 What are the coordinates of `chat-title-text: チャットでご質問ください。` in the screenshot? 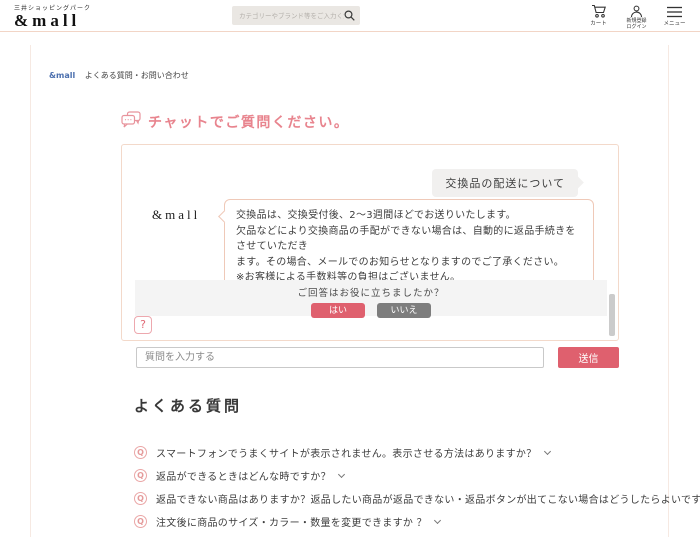 It's located at (249, 122).